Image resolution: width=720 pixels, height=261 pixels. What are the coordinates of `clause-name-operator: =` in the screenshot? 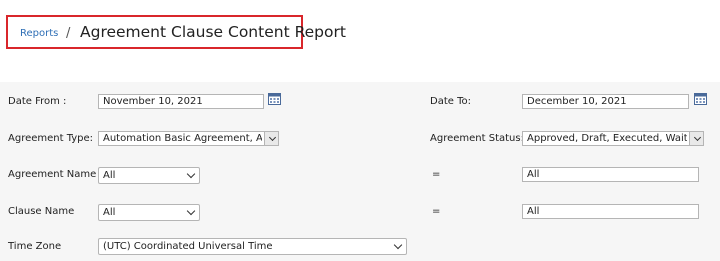 It's located at (436, 211).